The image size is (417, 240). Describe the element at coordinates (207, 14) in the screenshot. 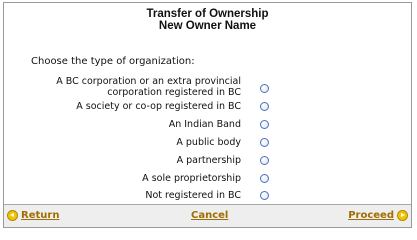

I see `title-line-1: Transfer of Ownership` at that location.